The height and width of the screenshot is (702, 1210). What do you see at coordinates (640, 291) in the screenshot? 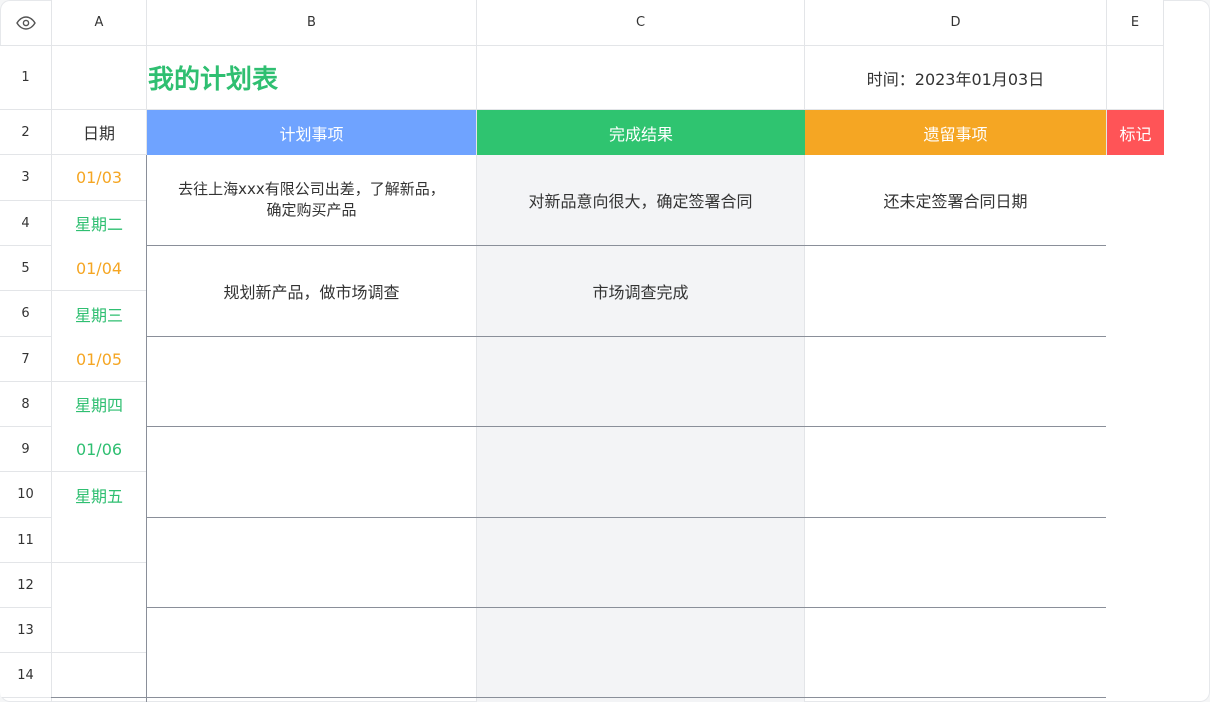
I see `result-cell: 市场调查完成` at bounding box center [640, 291].